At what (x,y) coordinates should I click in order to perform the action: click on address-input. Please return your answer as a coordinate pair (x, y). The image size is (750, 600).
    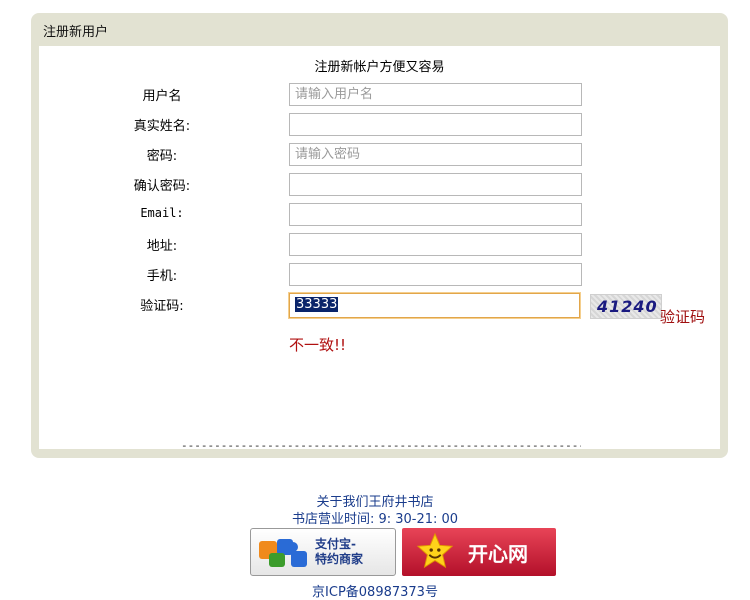
    Looking at the image, I should click on (435, 244).